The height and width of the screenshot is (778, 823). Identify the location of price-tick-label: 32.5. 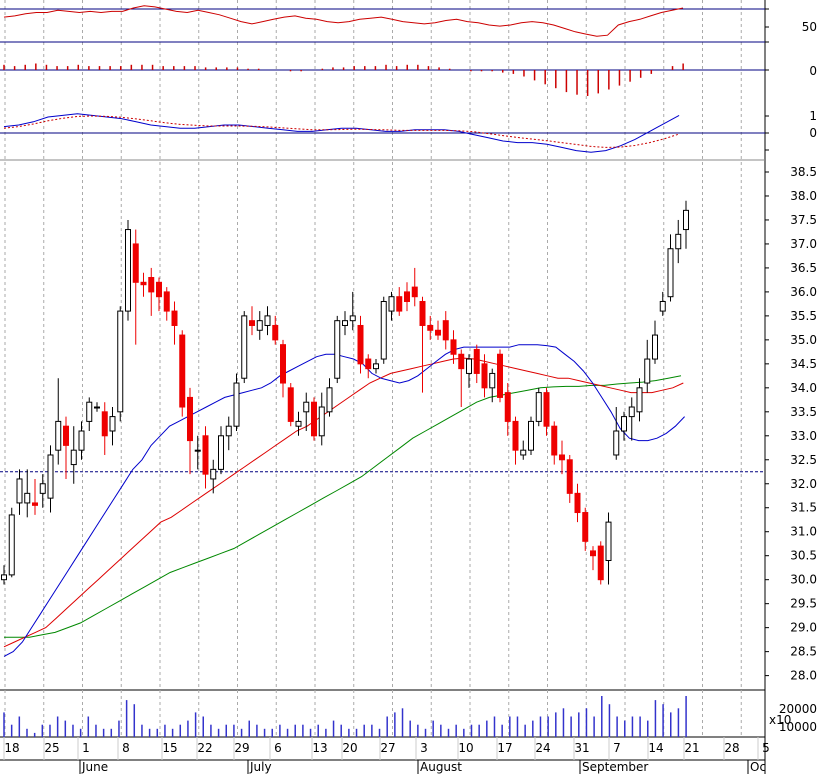
(803, 460).